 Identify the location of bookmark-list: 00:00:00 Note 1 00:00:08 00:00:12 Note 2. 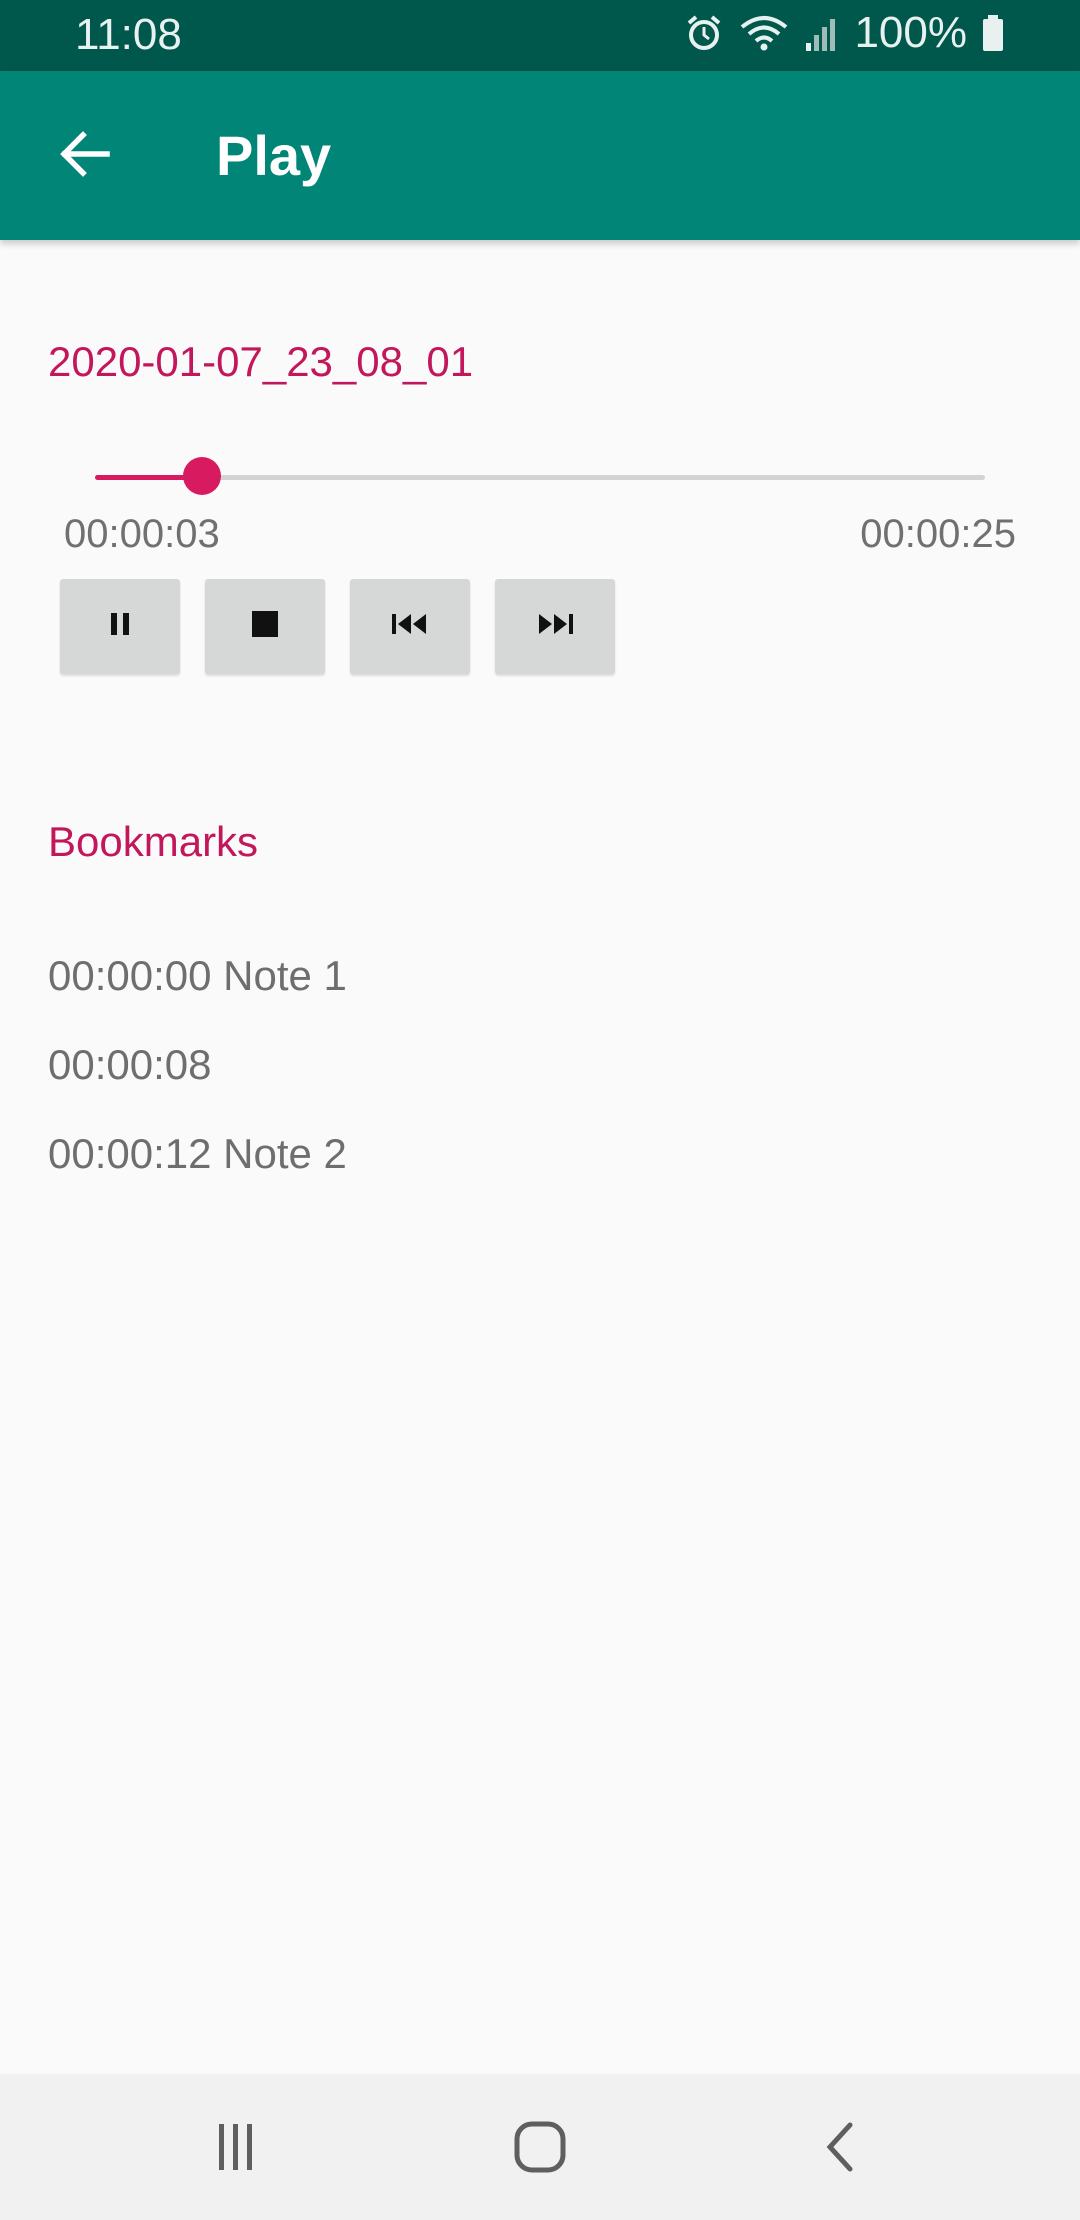
(197, 1083).